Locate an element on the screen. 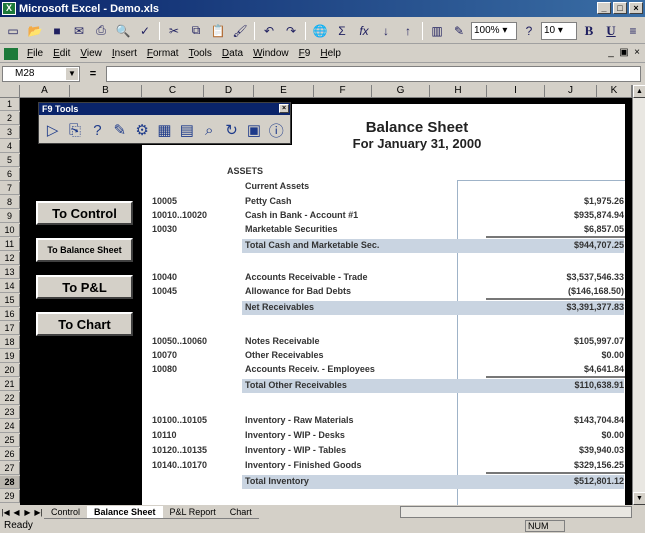 Image resolution: width=645 pixels, height=533 pixels. row-header: 7 is located at coordinates (10, 188).